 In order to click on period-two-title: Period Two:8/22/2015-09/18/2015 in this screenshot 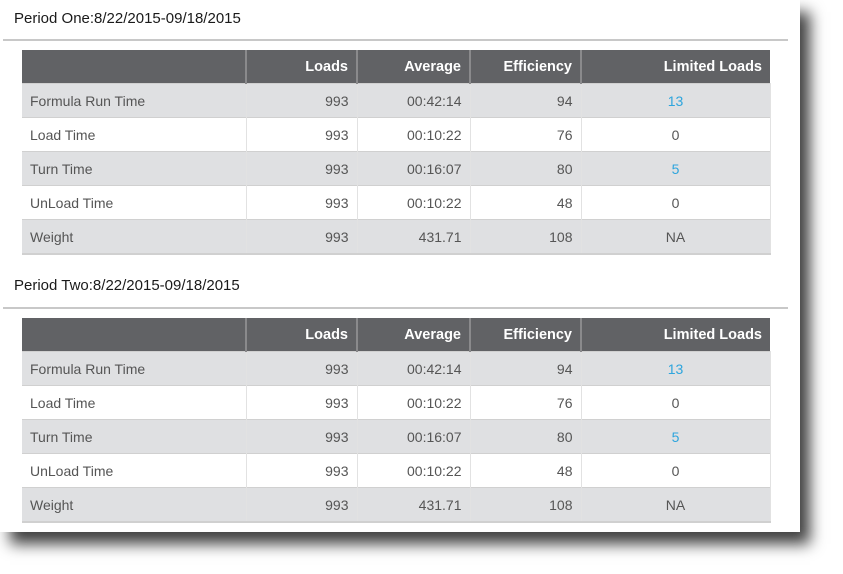, I will do `click(127, 285)`.